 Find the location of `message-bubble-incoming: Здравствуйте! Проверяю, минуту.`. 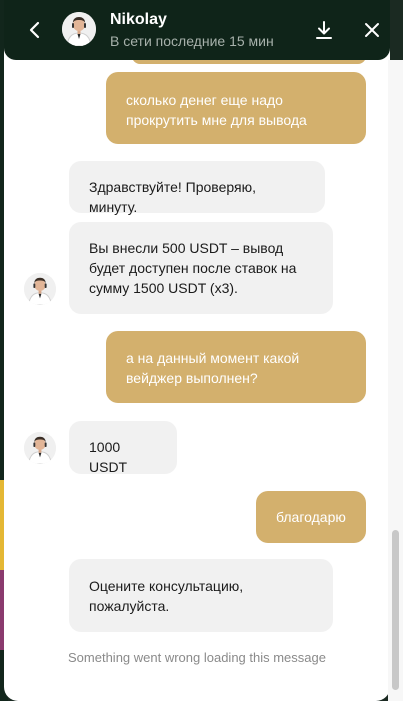

message-bubble-incoming: Здравствуйте! Проверяю, минуту. is located at coordinates (197, 188).